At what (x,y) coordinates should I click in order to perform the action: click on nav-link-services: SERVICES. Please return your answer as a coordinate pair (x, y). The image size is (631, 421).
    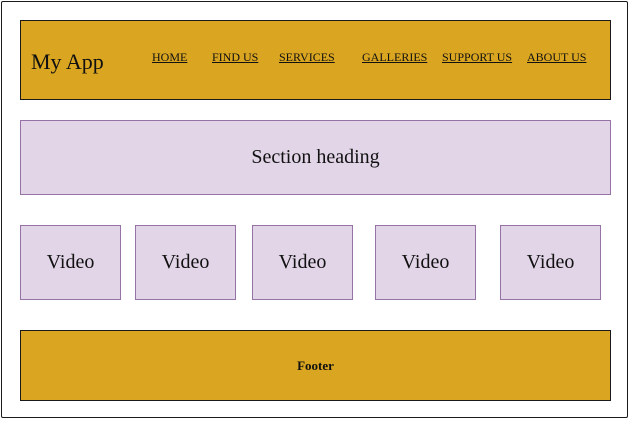
    Looking at the image, I should click on (307, 57).